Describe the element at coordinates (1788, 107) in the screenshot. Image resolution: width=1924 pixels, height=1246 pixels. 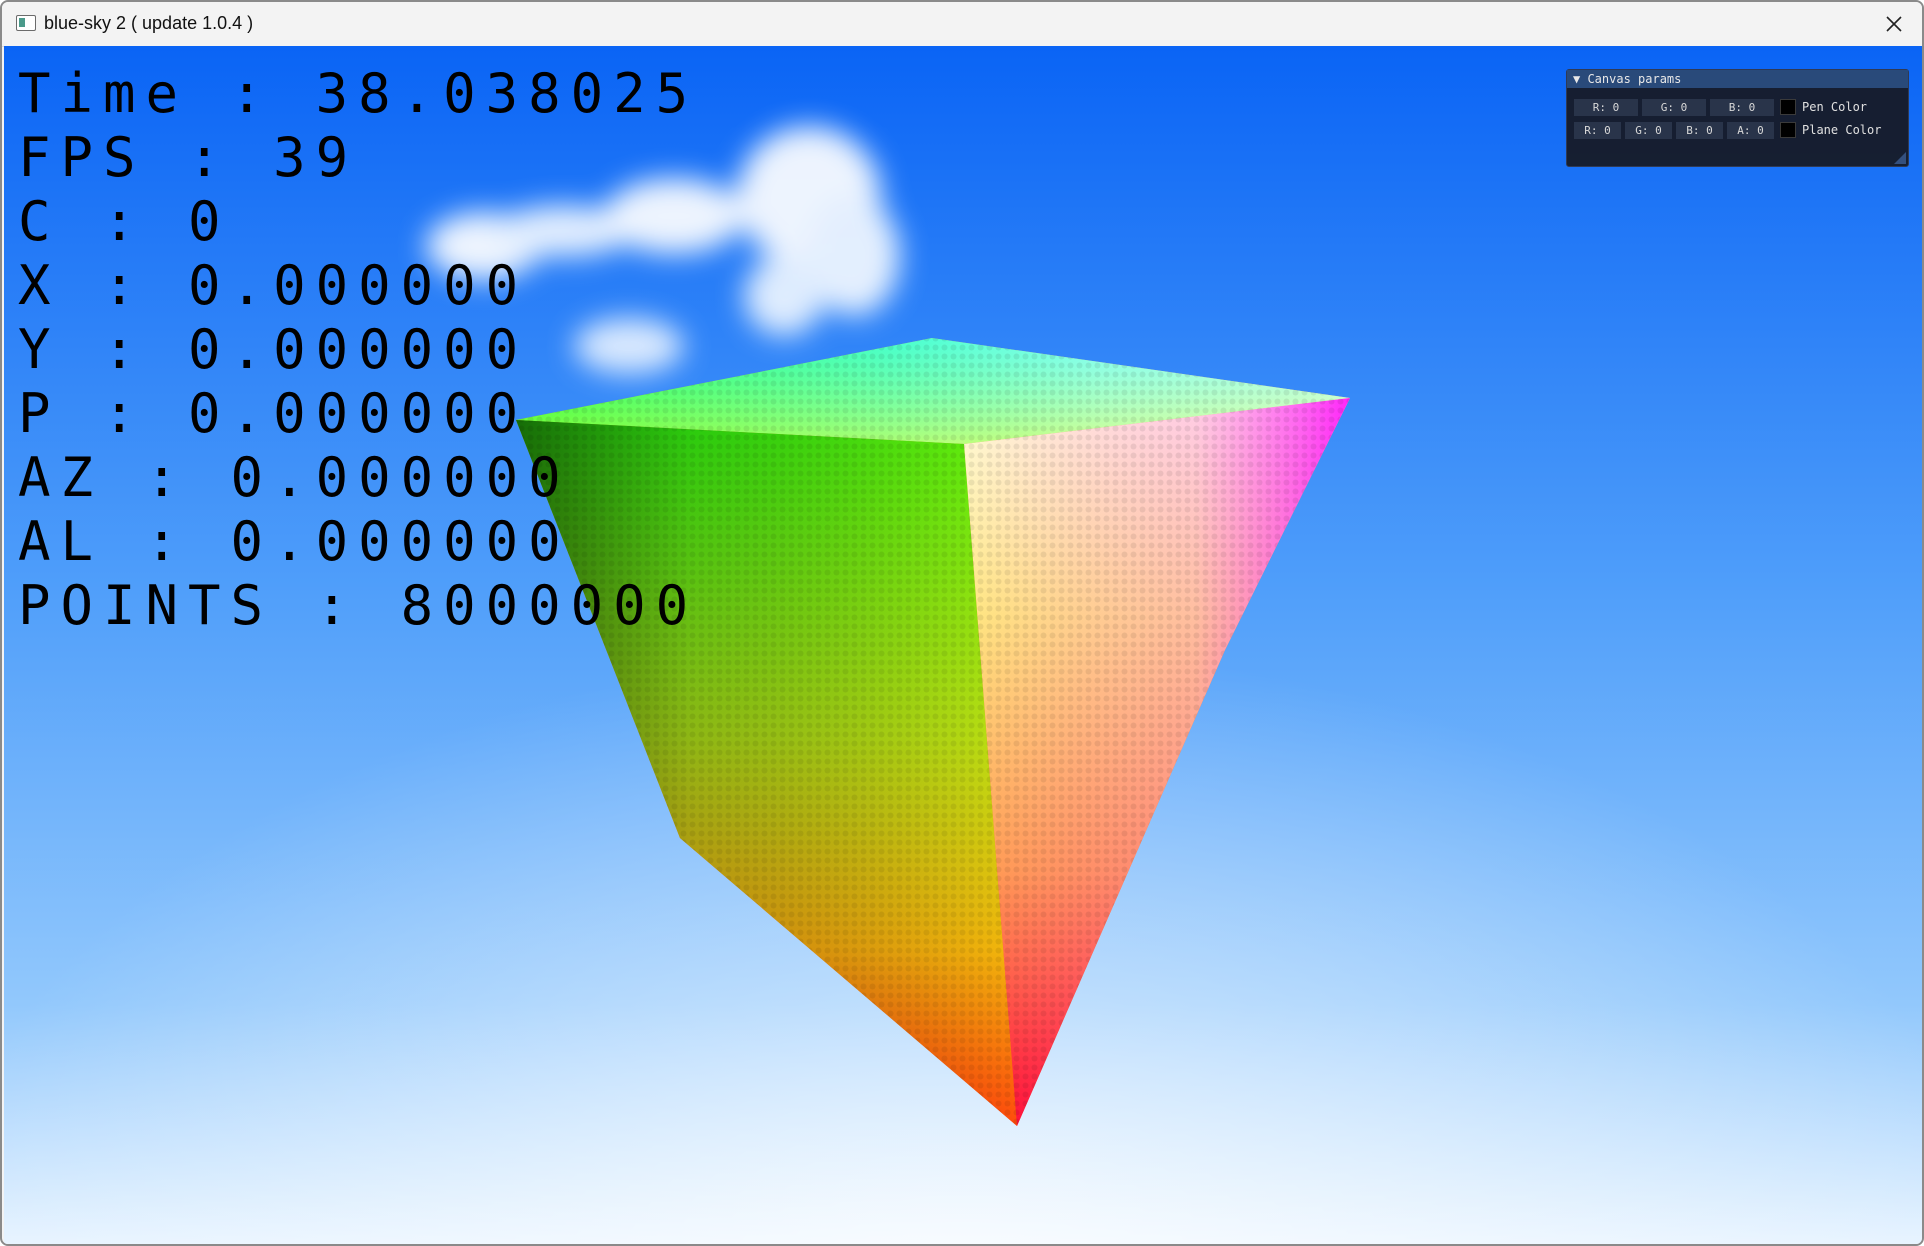
I see `pen-color-swatch` at that location.